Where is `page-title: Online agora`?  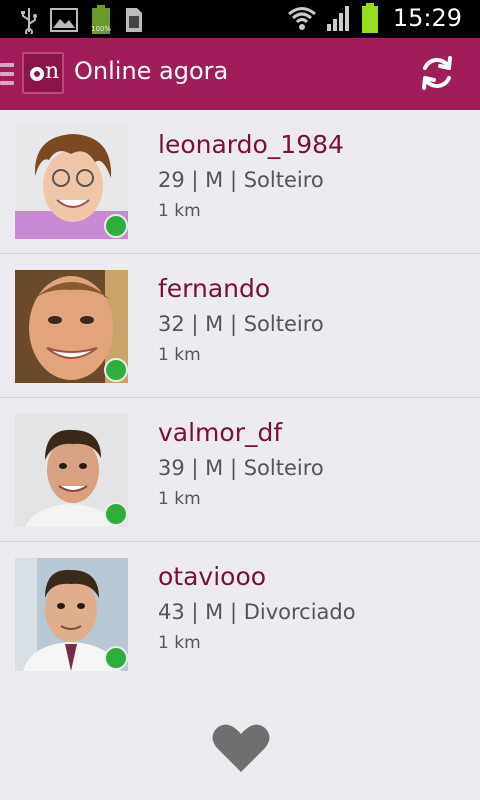
page-title: Online agora is located at coordinates (151, 71).